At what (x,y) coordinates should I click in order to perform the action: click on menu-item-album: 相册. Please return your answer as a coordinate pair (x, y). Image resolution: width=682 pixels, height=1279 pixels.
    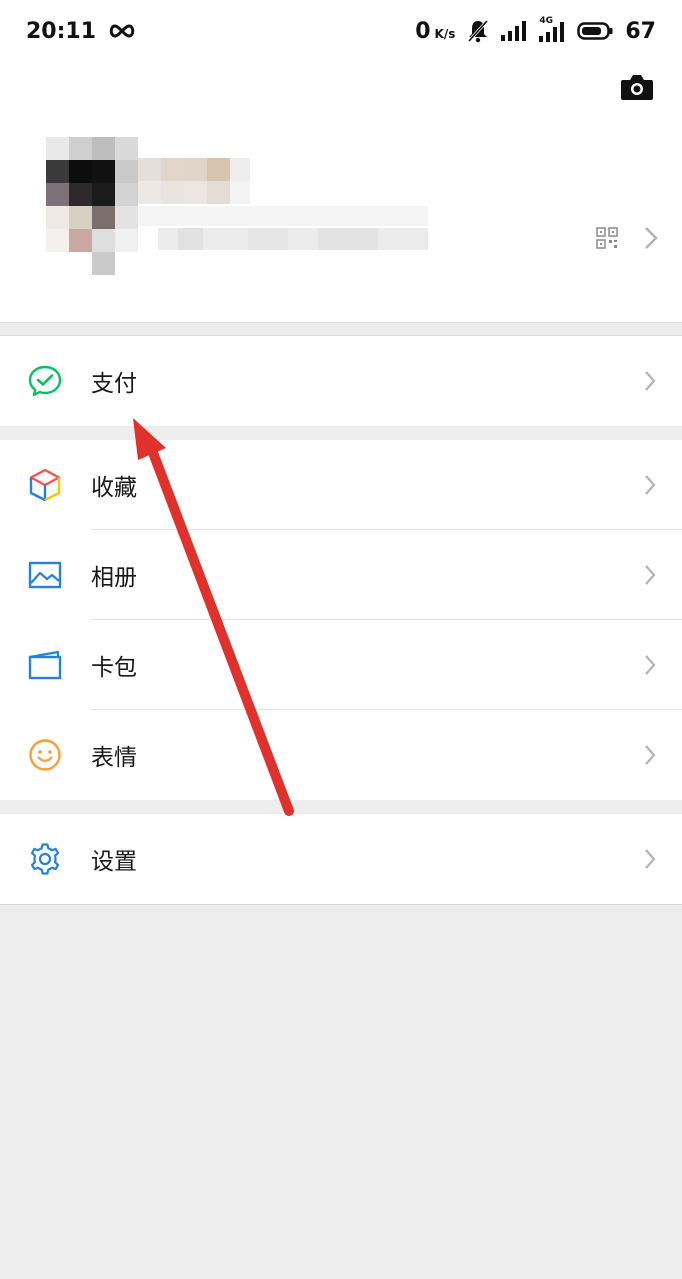
    Looking at the image, I should click on (341, 575).